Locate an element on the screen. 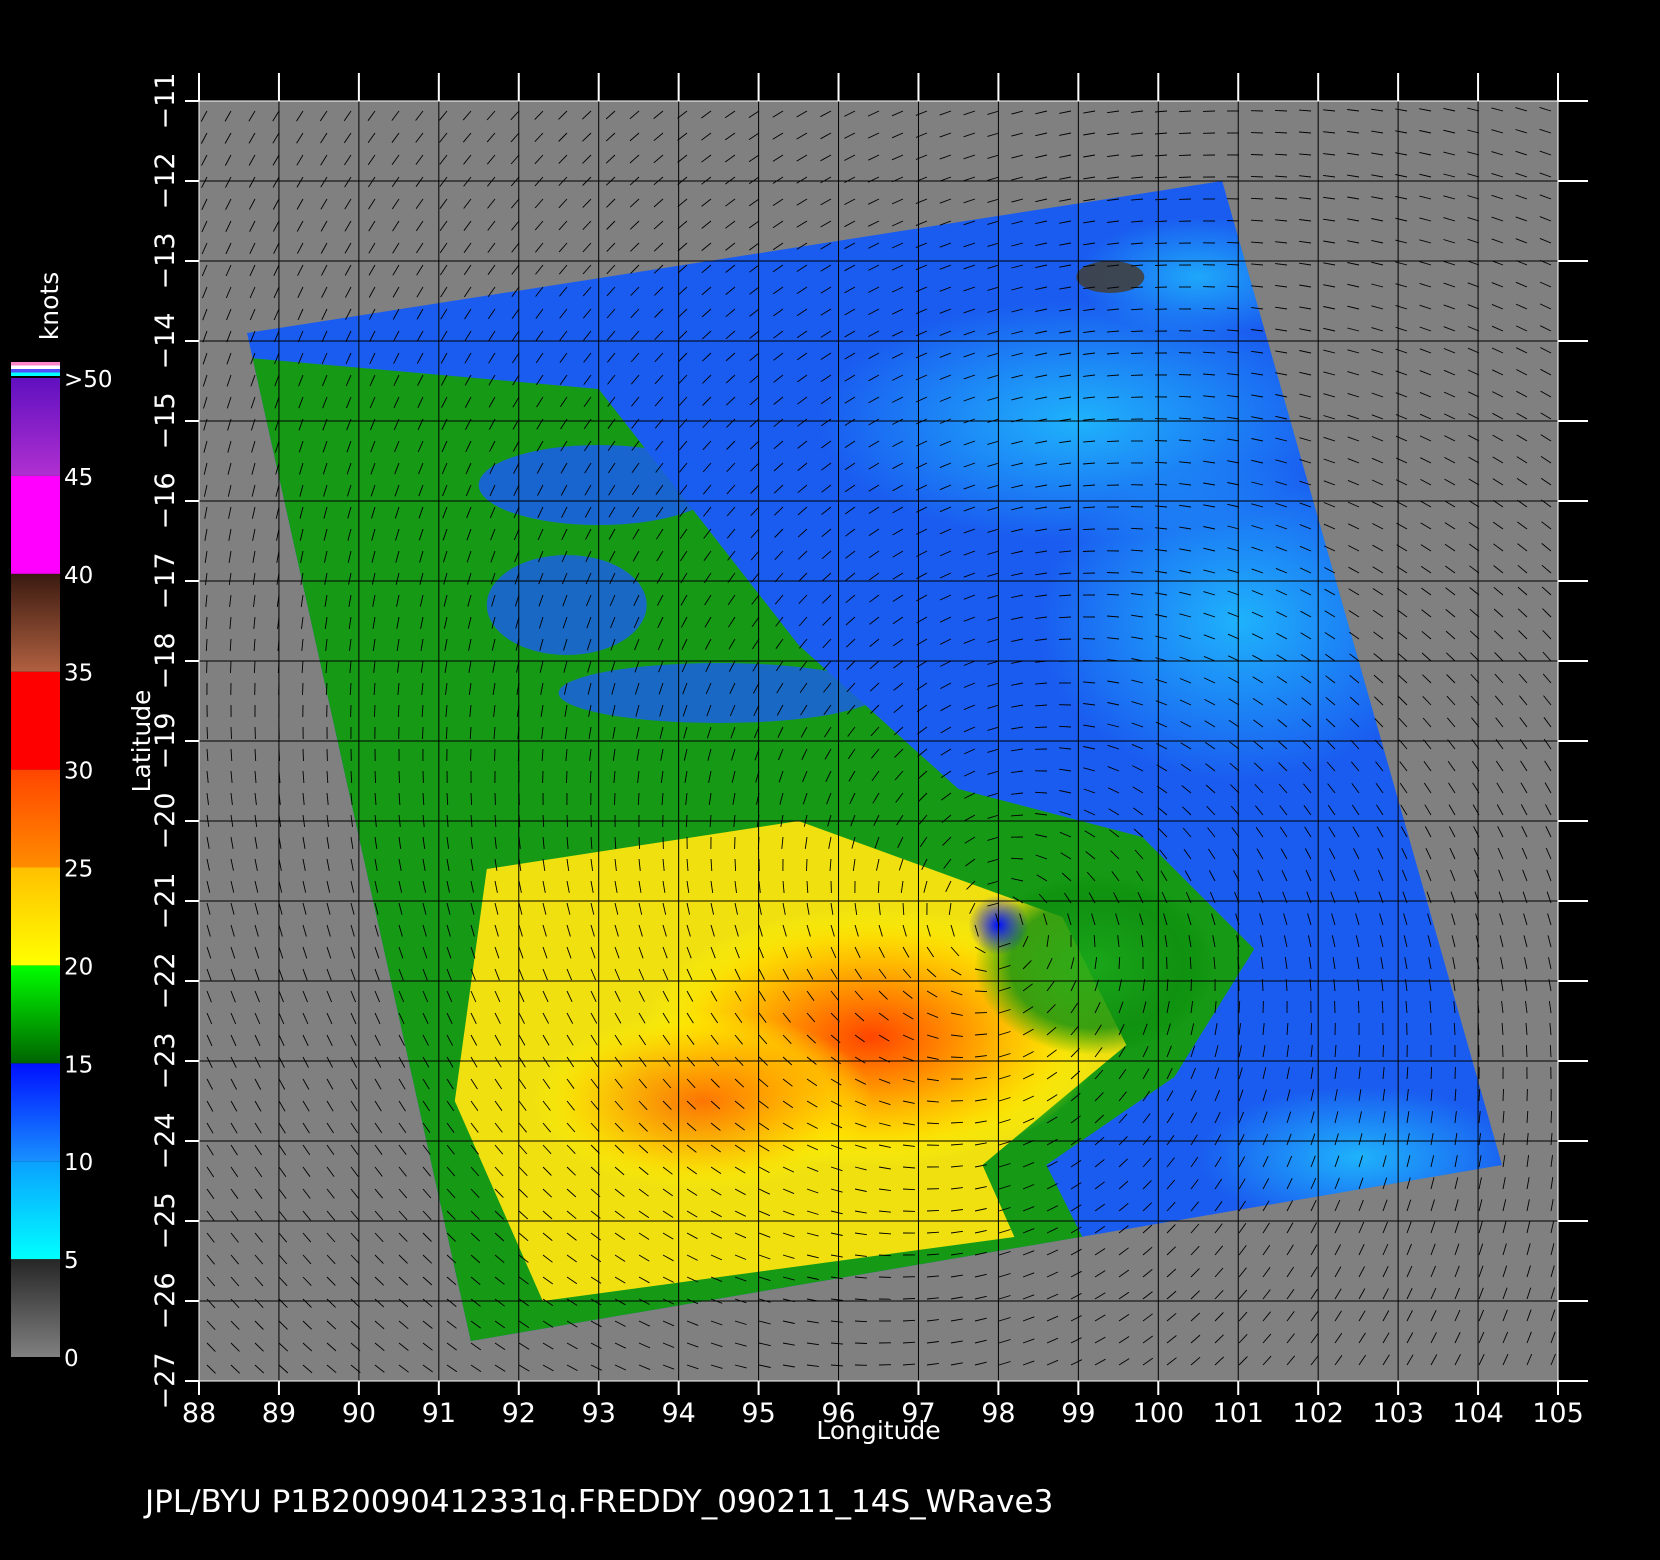 Image resolution: width=1660 pixels, height=1560 pixels. y-tick-label: −21 is located at coordinates (165, 901).